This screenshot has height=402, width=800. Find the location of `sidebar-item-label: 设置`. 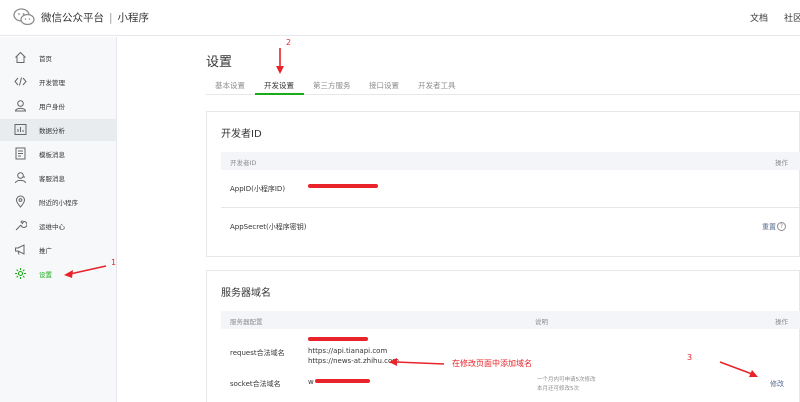

sidebar-item-label: 设置 is located at coordinates (45, 275).